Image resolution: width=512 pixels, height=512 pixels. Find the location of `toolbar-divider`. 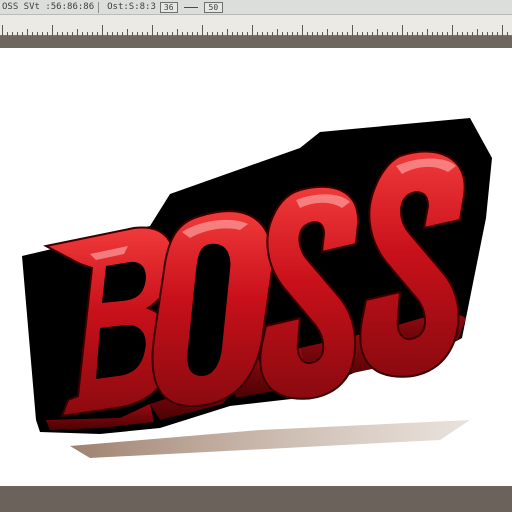

toolbar-divider is located at coordinates (99, 7).